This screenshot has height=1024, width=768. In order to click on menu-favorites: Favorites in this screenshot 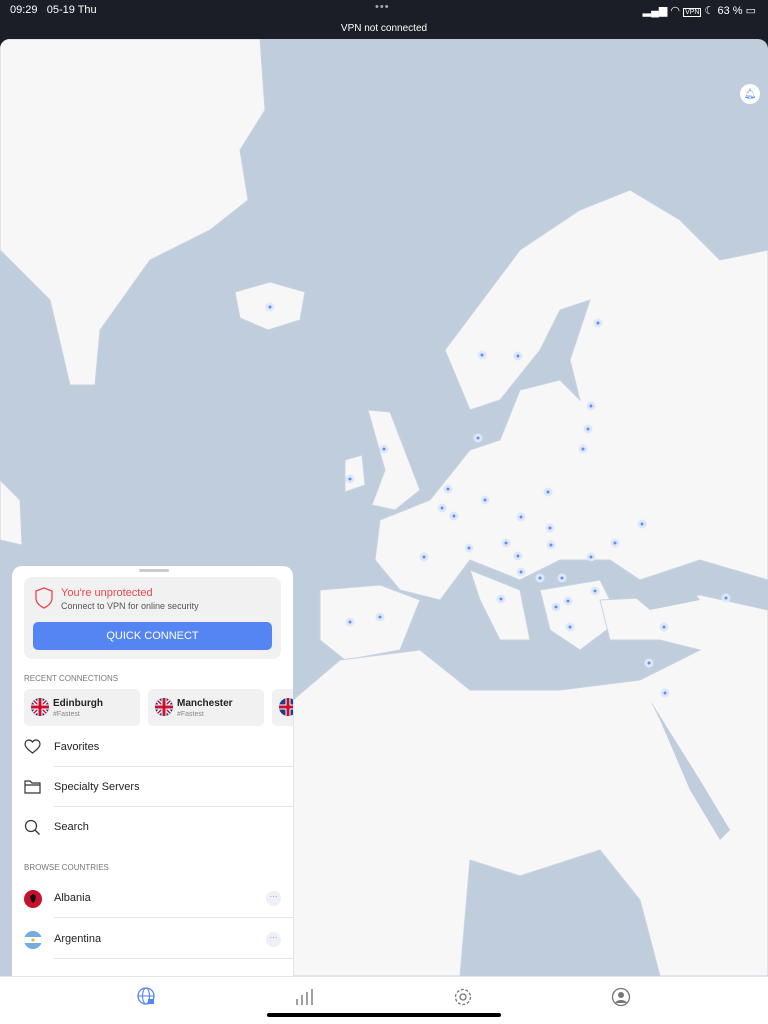, I will do `click(152, 747)`.